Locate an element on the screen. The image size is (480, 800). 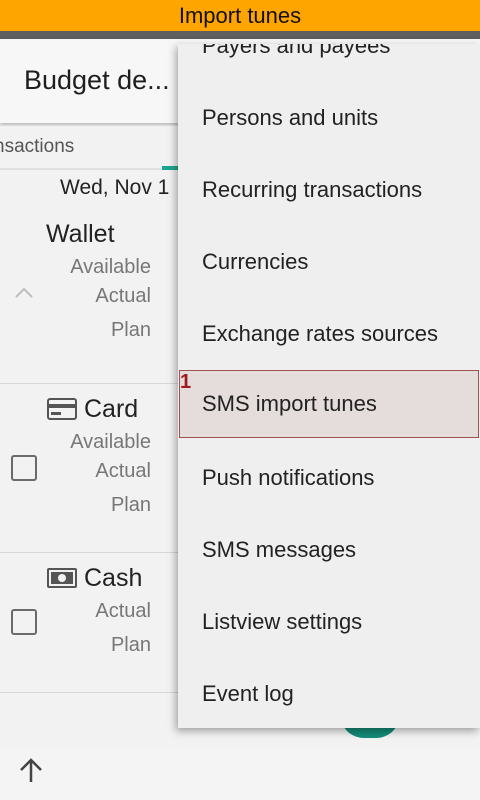
menu-item-sms-import-tunes: SMS import tunes is located at coordinates (329, 404).